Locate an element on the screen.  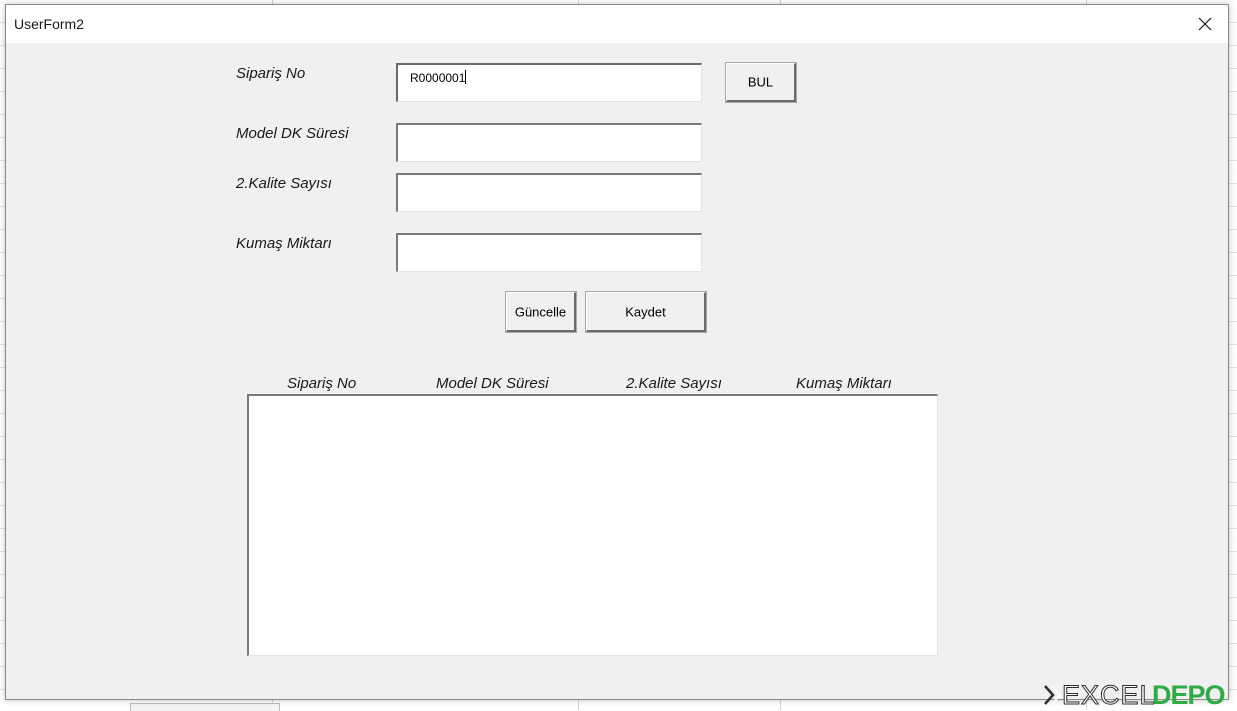
kaydet-button-label: Kaydet is located at coordinates (645, 311).